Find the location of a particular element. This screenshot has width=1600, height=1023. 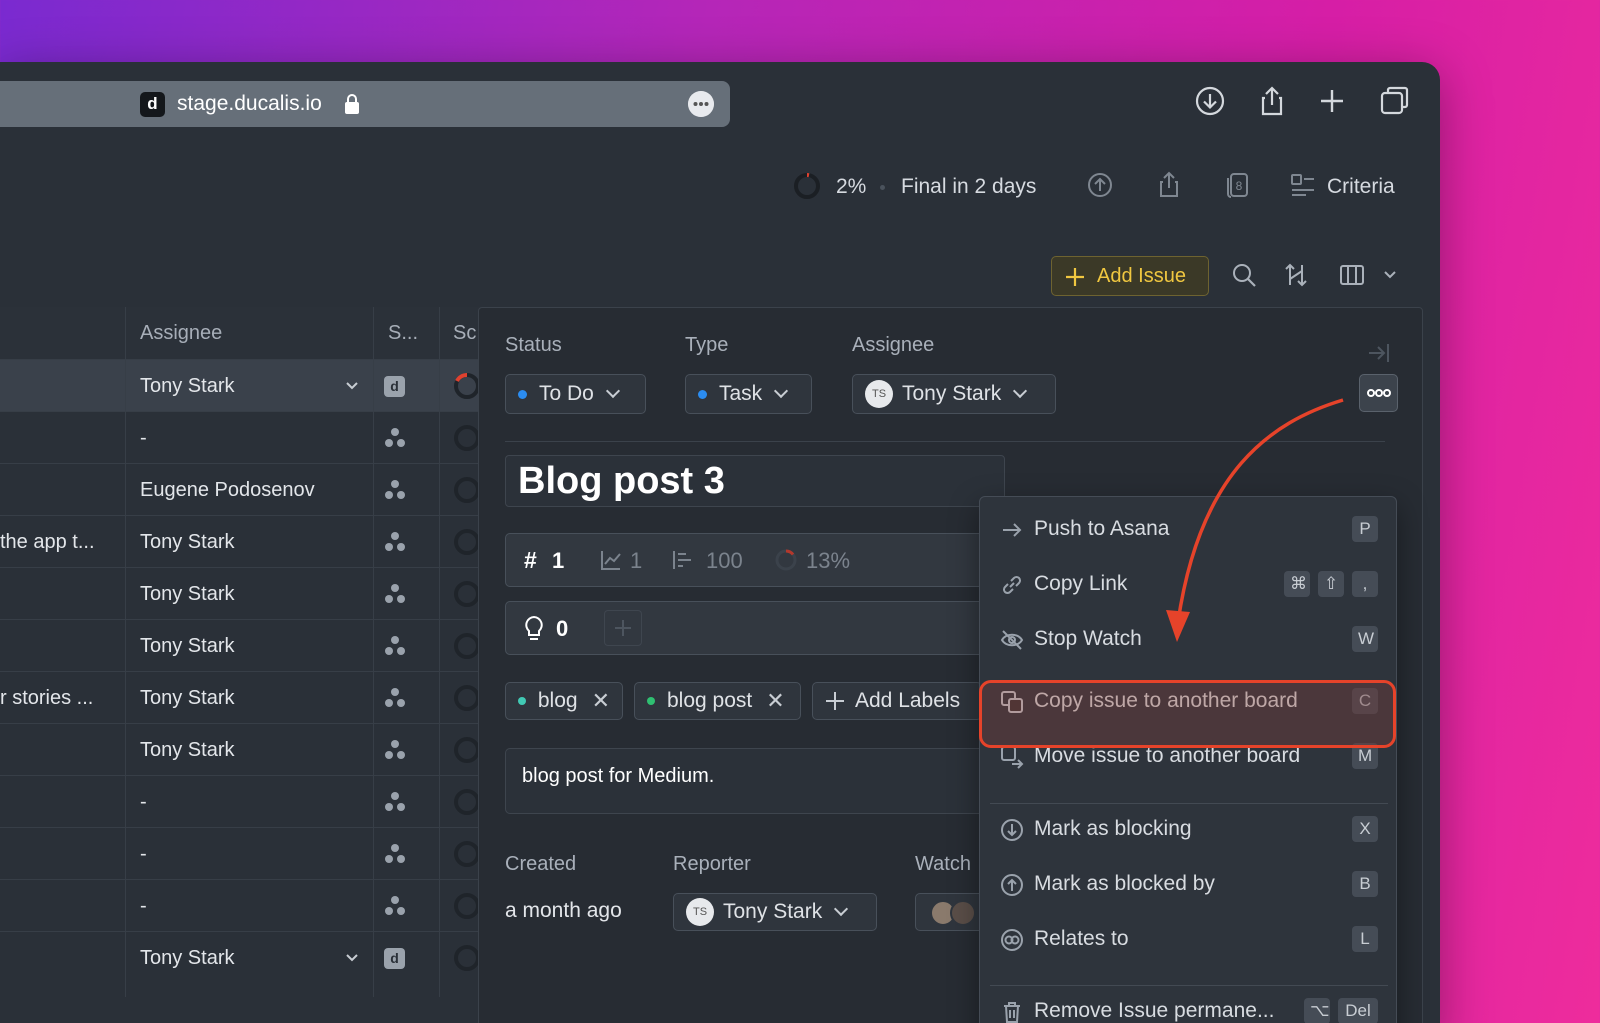

tabs-overview-icon is located at coordinates (1395, 101).